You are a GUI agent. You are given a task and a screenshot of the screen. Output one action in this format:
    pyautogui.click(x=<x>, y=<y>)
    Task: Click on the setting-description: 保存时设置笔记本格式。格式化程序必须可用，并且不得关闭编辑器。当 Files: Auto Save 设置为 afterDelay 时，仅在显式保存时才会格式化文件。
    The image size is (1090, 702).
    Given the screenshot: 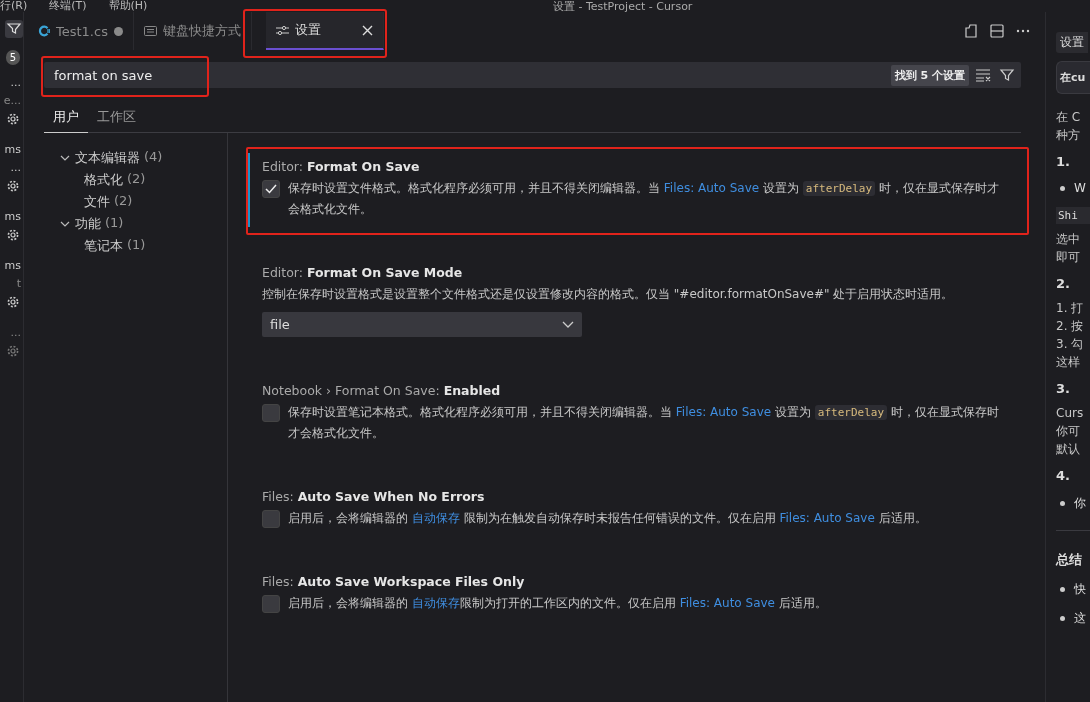 What is the action you would take?
    pyautogui.click(x=644, y=423)
    